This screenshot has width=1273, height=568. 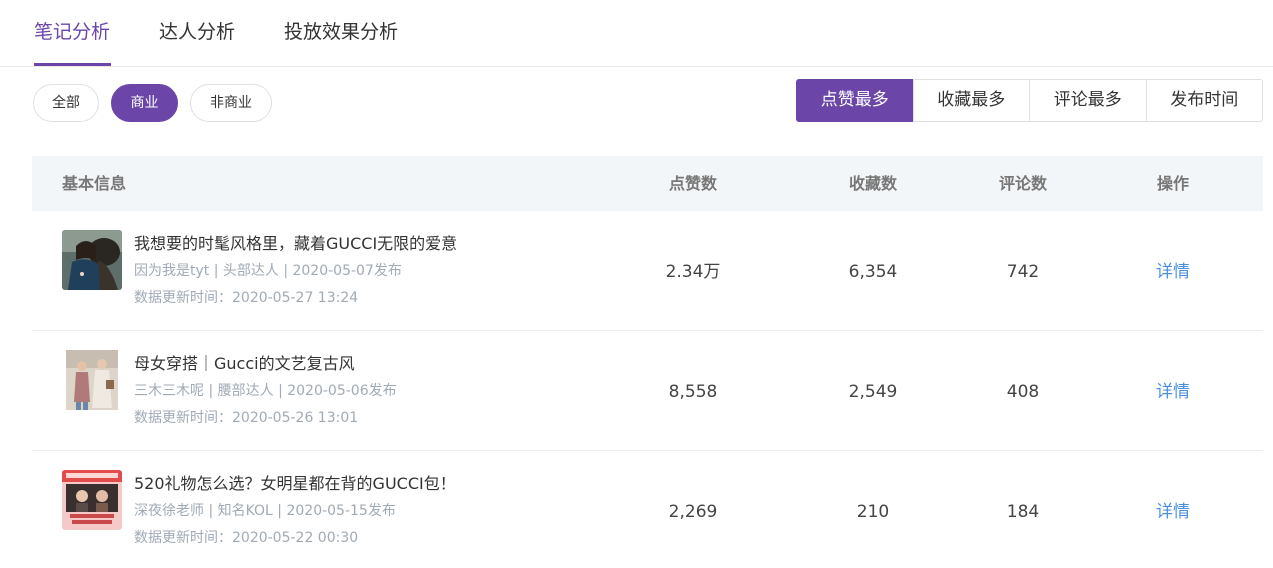 I want to click on sort-most-comments-button: 评论最多, so click(x=1088, y=100).